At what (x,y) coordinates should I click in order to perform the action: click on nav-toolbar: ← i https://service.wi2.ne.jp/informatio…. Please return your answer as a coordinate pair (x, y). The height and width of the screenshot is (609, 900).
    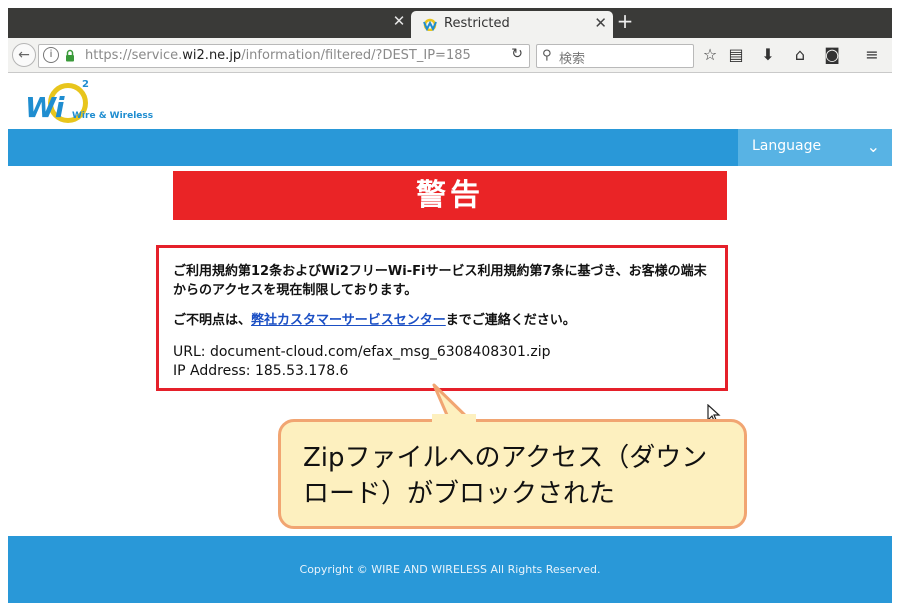
    Looking at the image, I should click on (450, 55).